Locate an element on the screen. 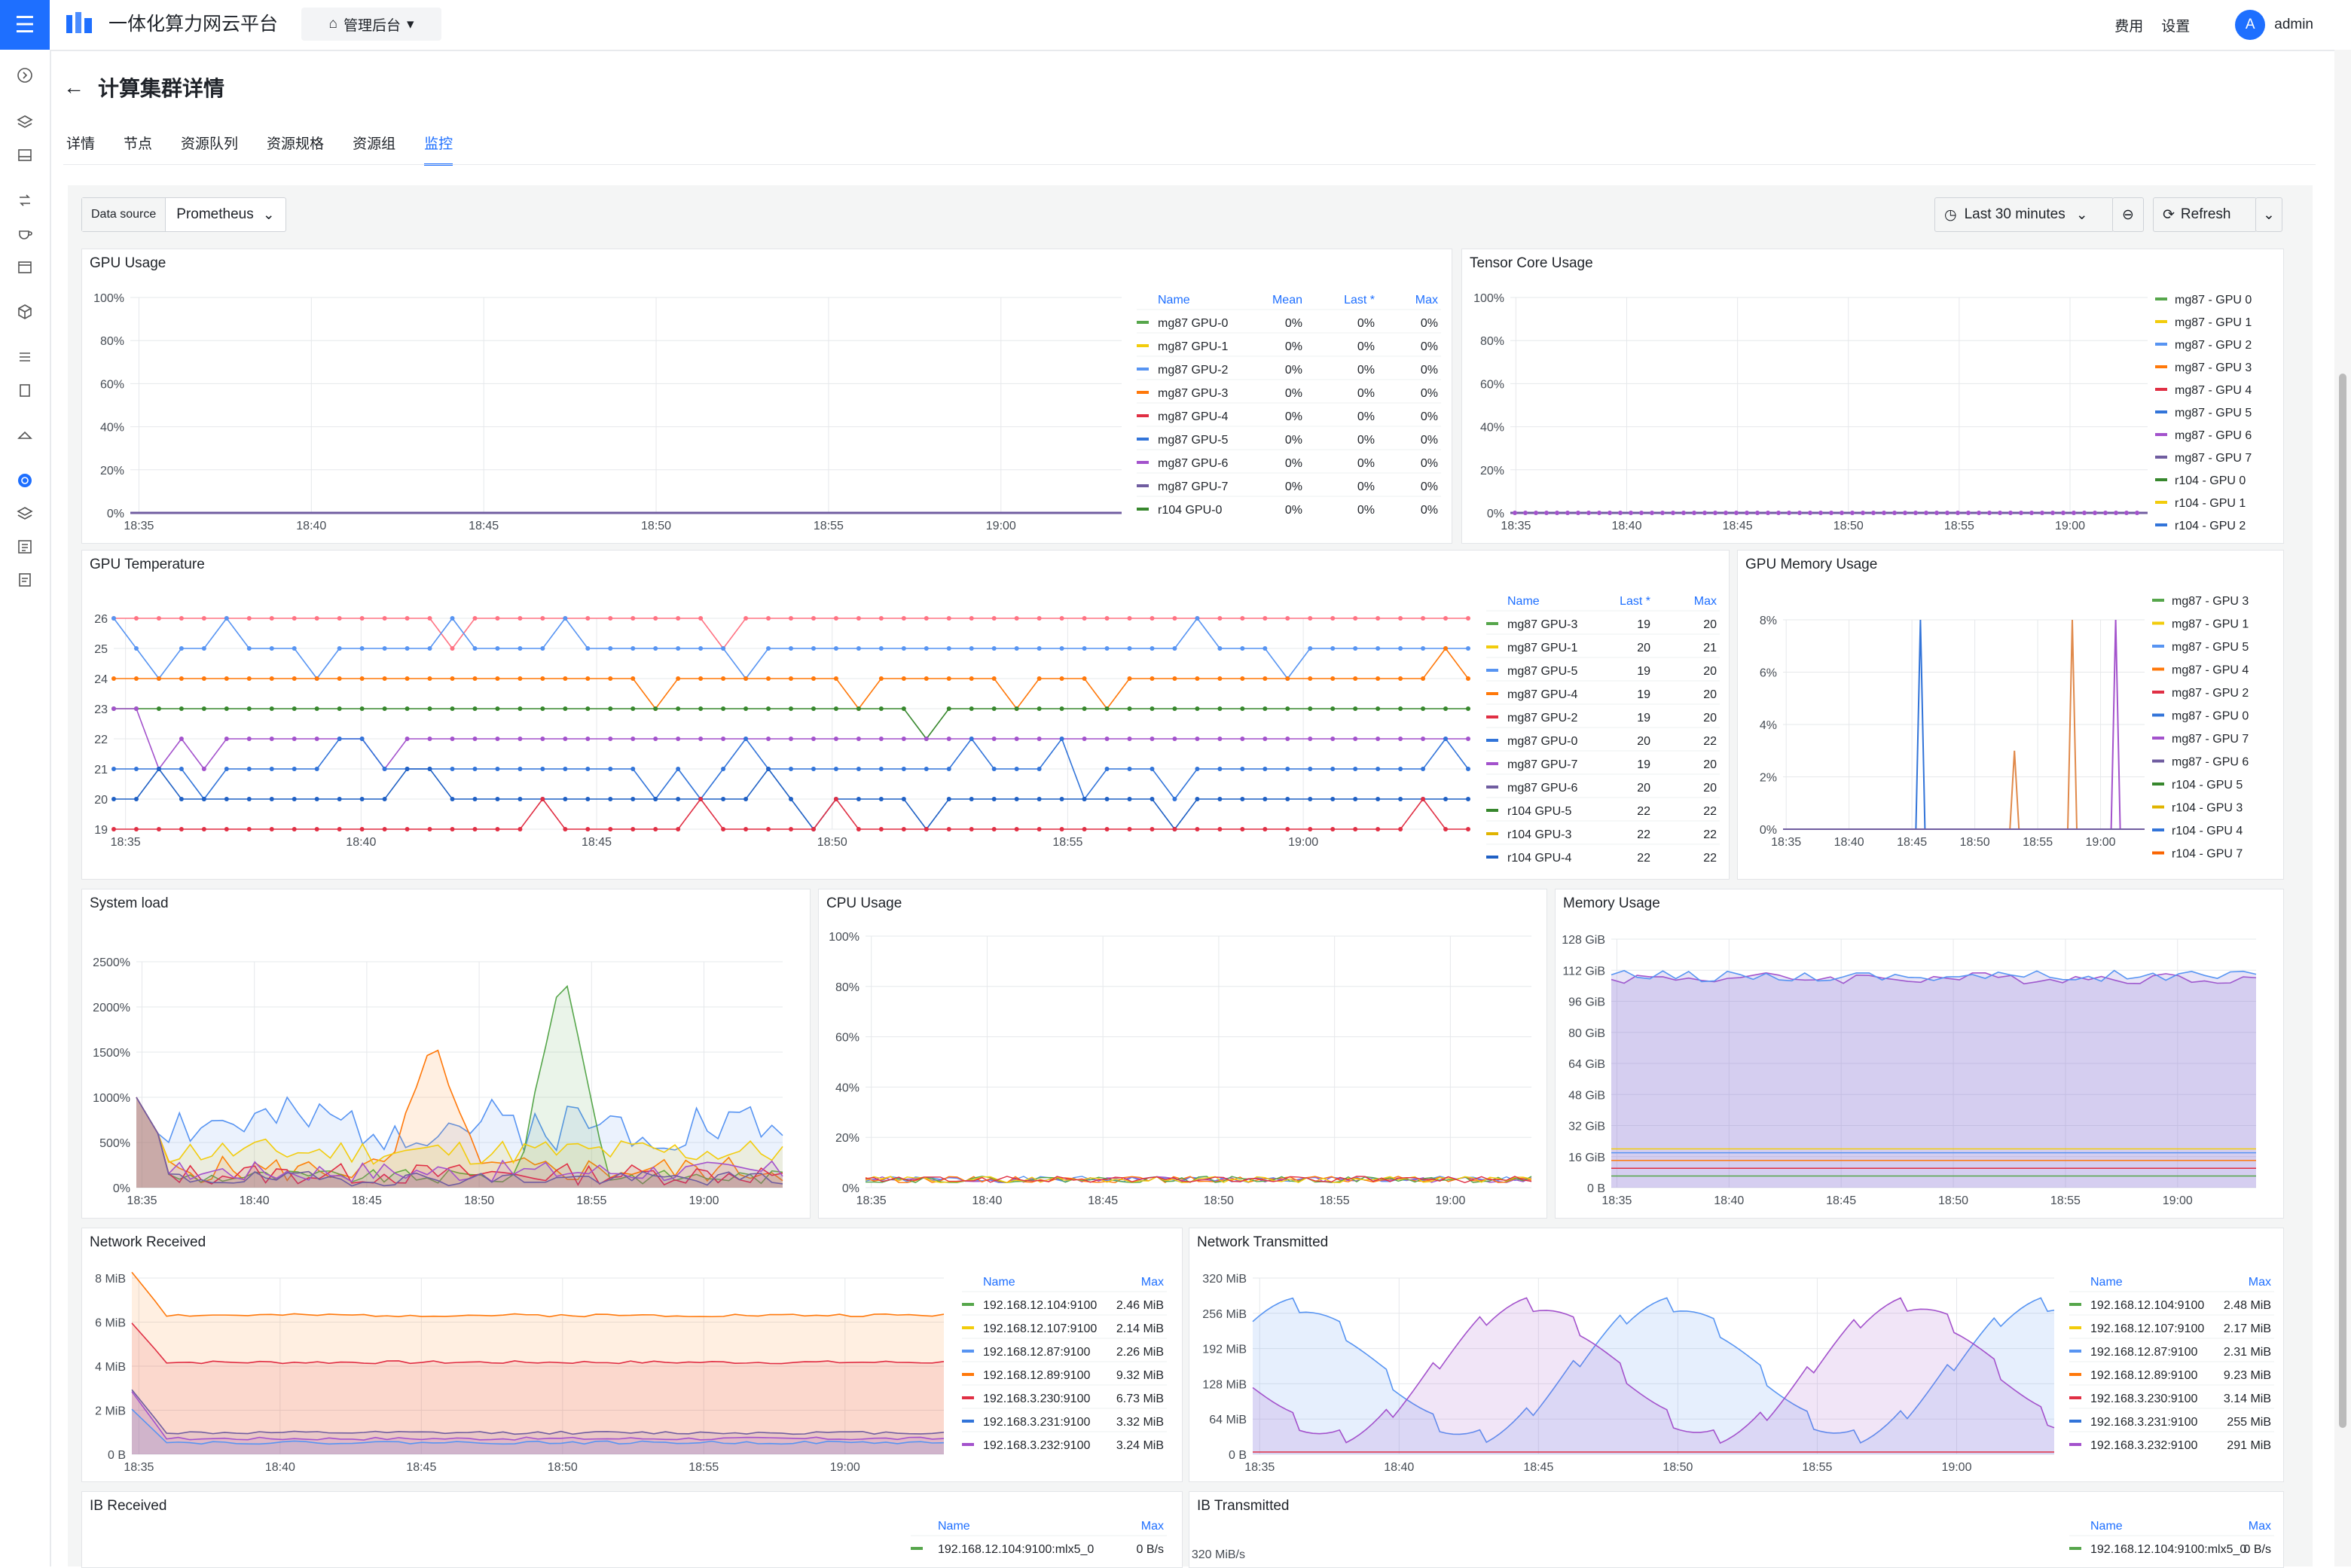 This screenshot has width=2351, height=1568. legend-value: 22 is located at coordinates (1710, 859).